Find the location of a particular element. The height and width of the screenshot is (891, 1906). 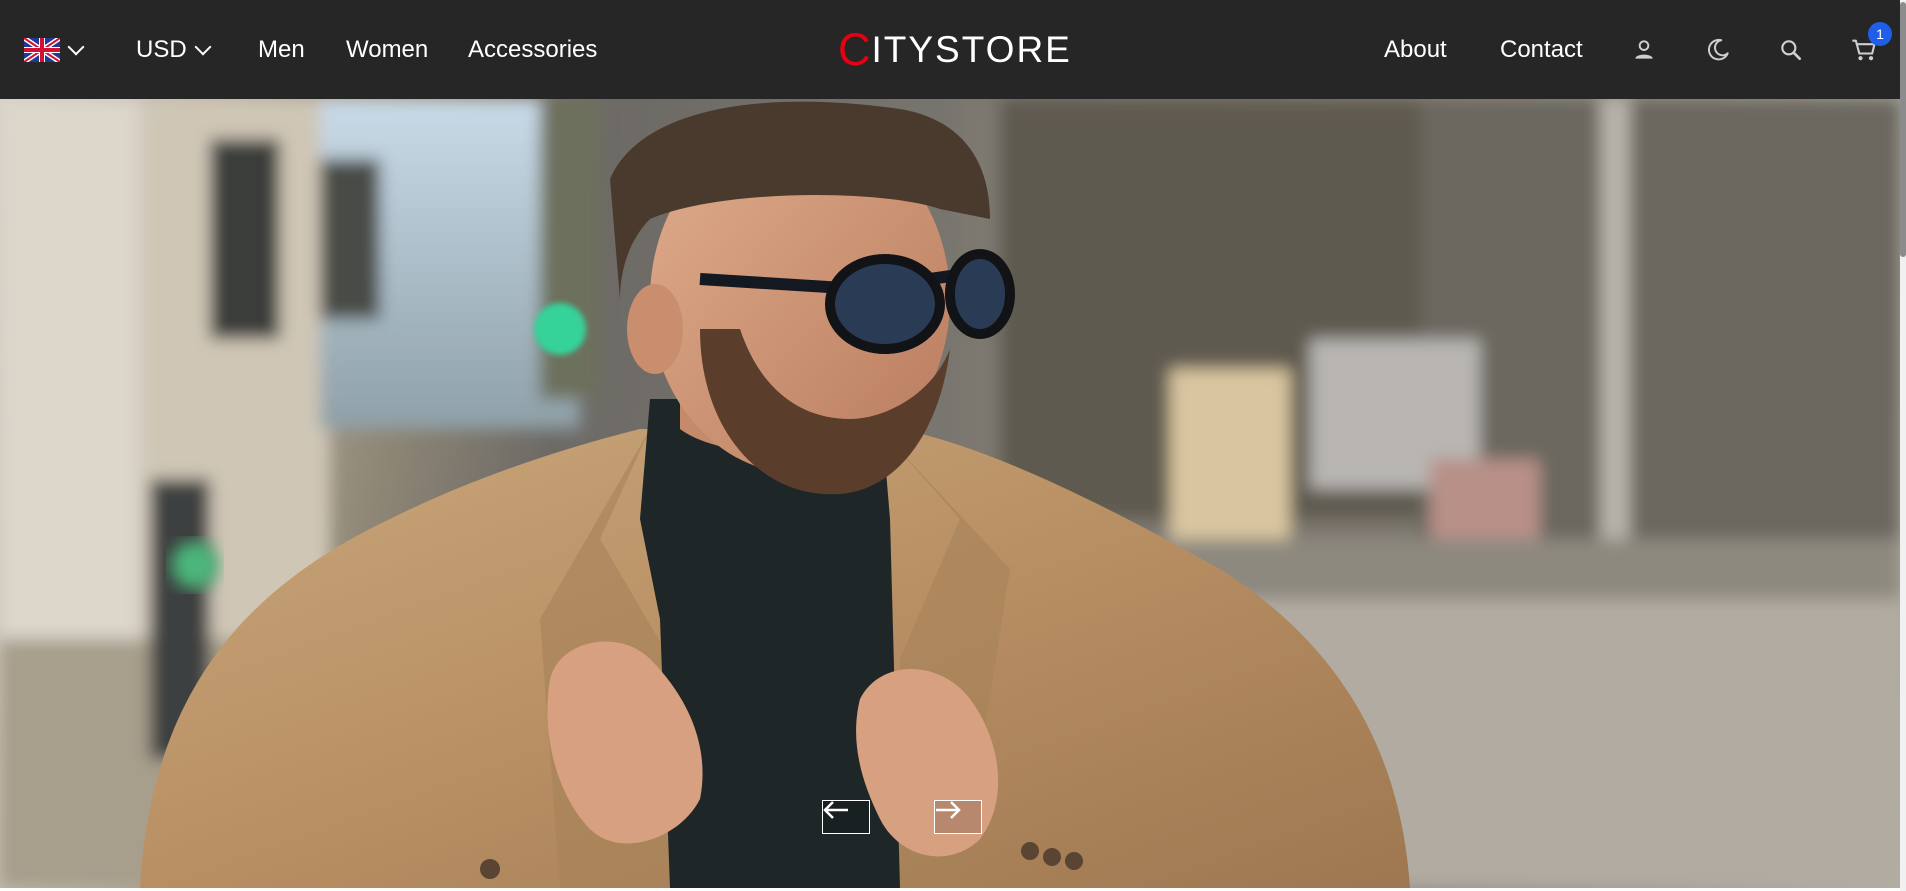

uk-flag-icon is located at coordinates (42, 49).